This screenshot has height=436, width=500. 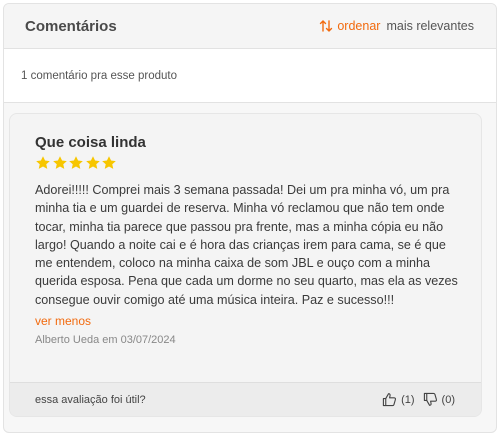 I want to click on sort-control: ordenar mais relevantes, so click(x=396, y=26).